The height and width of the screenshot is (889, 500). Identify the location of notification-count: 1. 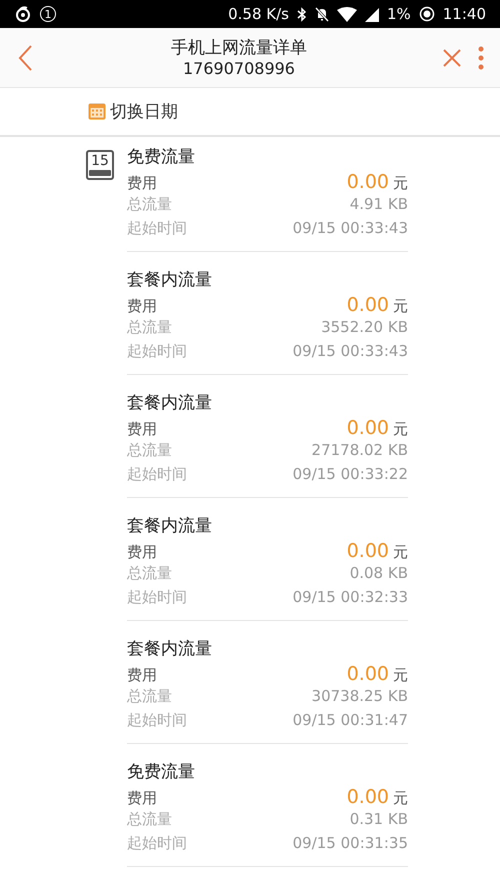
(48, 14).